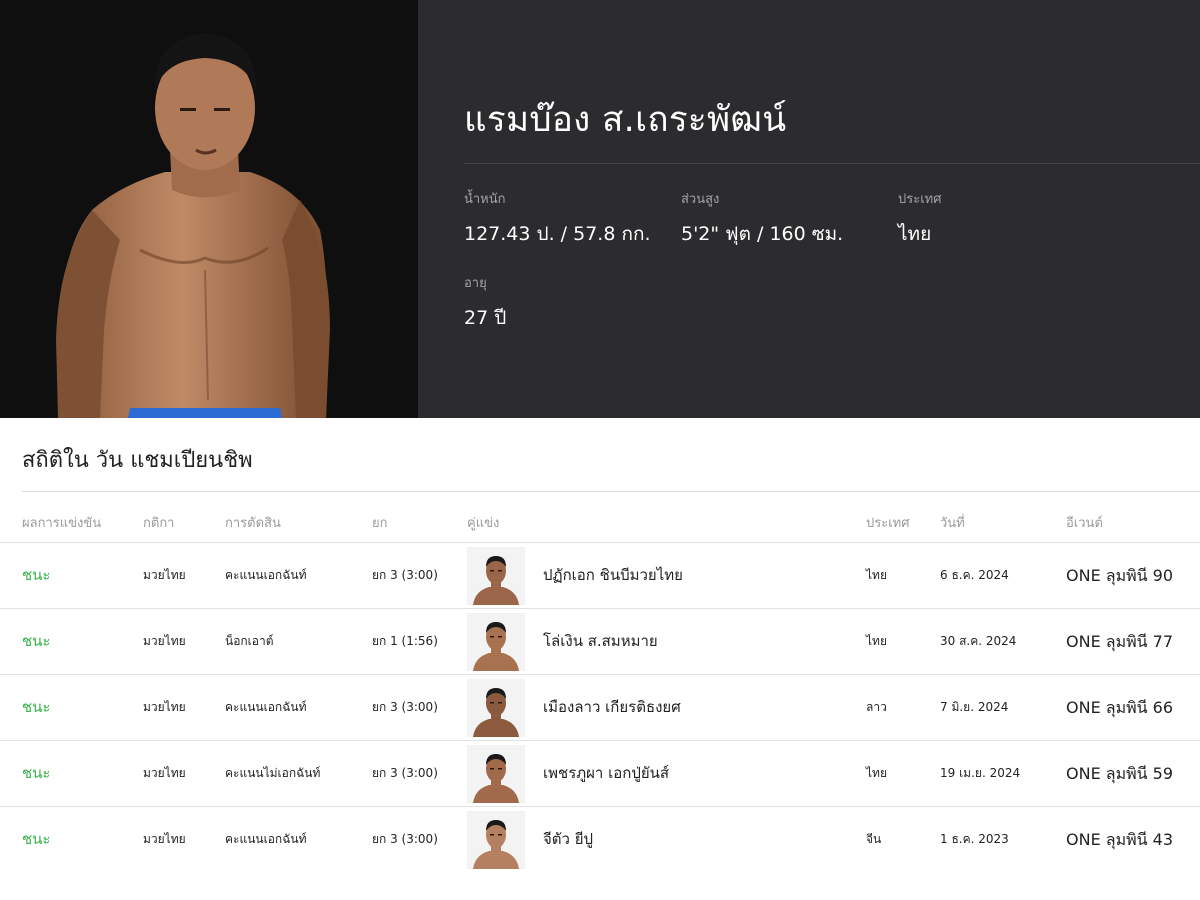 The width and height of the screenshot is (1200, 900). Describe the element at coordinates (568, 839) in the screenshot. I see `opponent-link: จีตัว ยีปู` at that location.